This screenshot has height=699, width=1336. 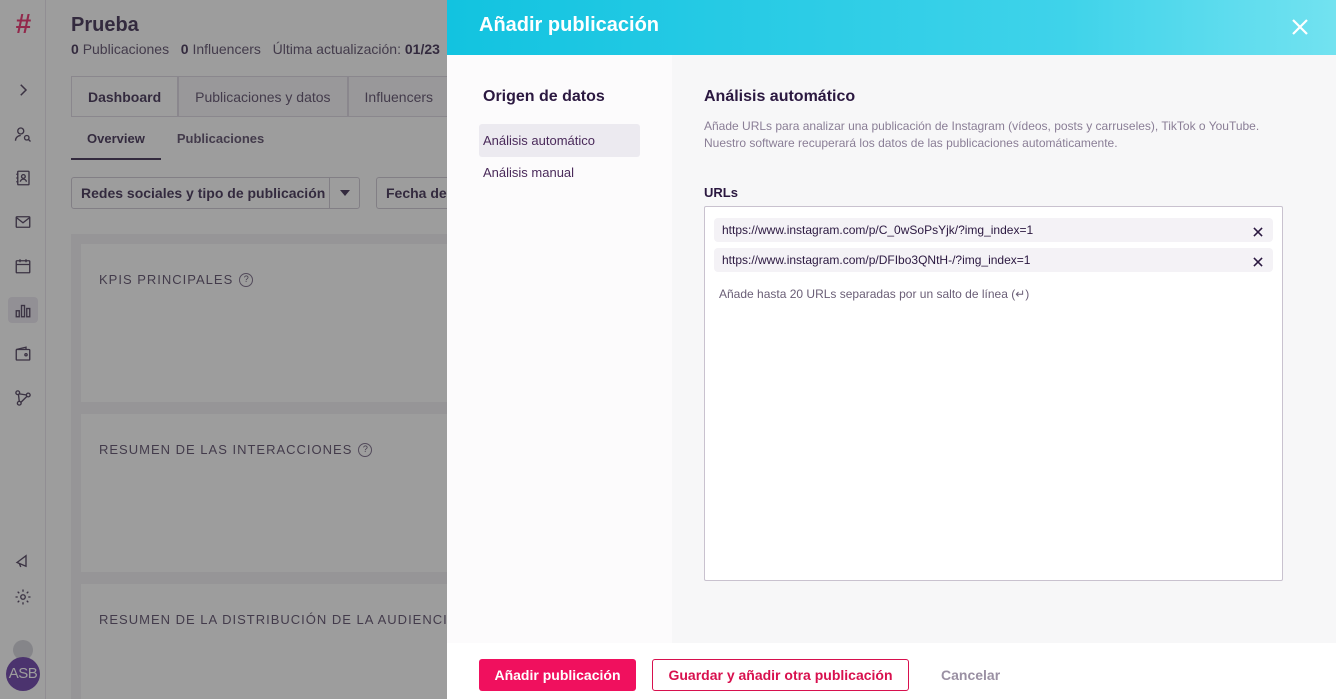 I want to click on side-item-manual-analysis: Análisis manual, so click(x=559, y=172).